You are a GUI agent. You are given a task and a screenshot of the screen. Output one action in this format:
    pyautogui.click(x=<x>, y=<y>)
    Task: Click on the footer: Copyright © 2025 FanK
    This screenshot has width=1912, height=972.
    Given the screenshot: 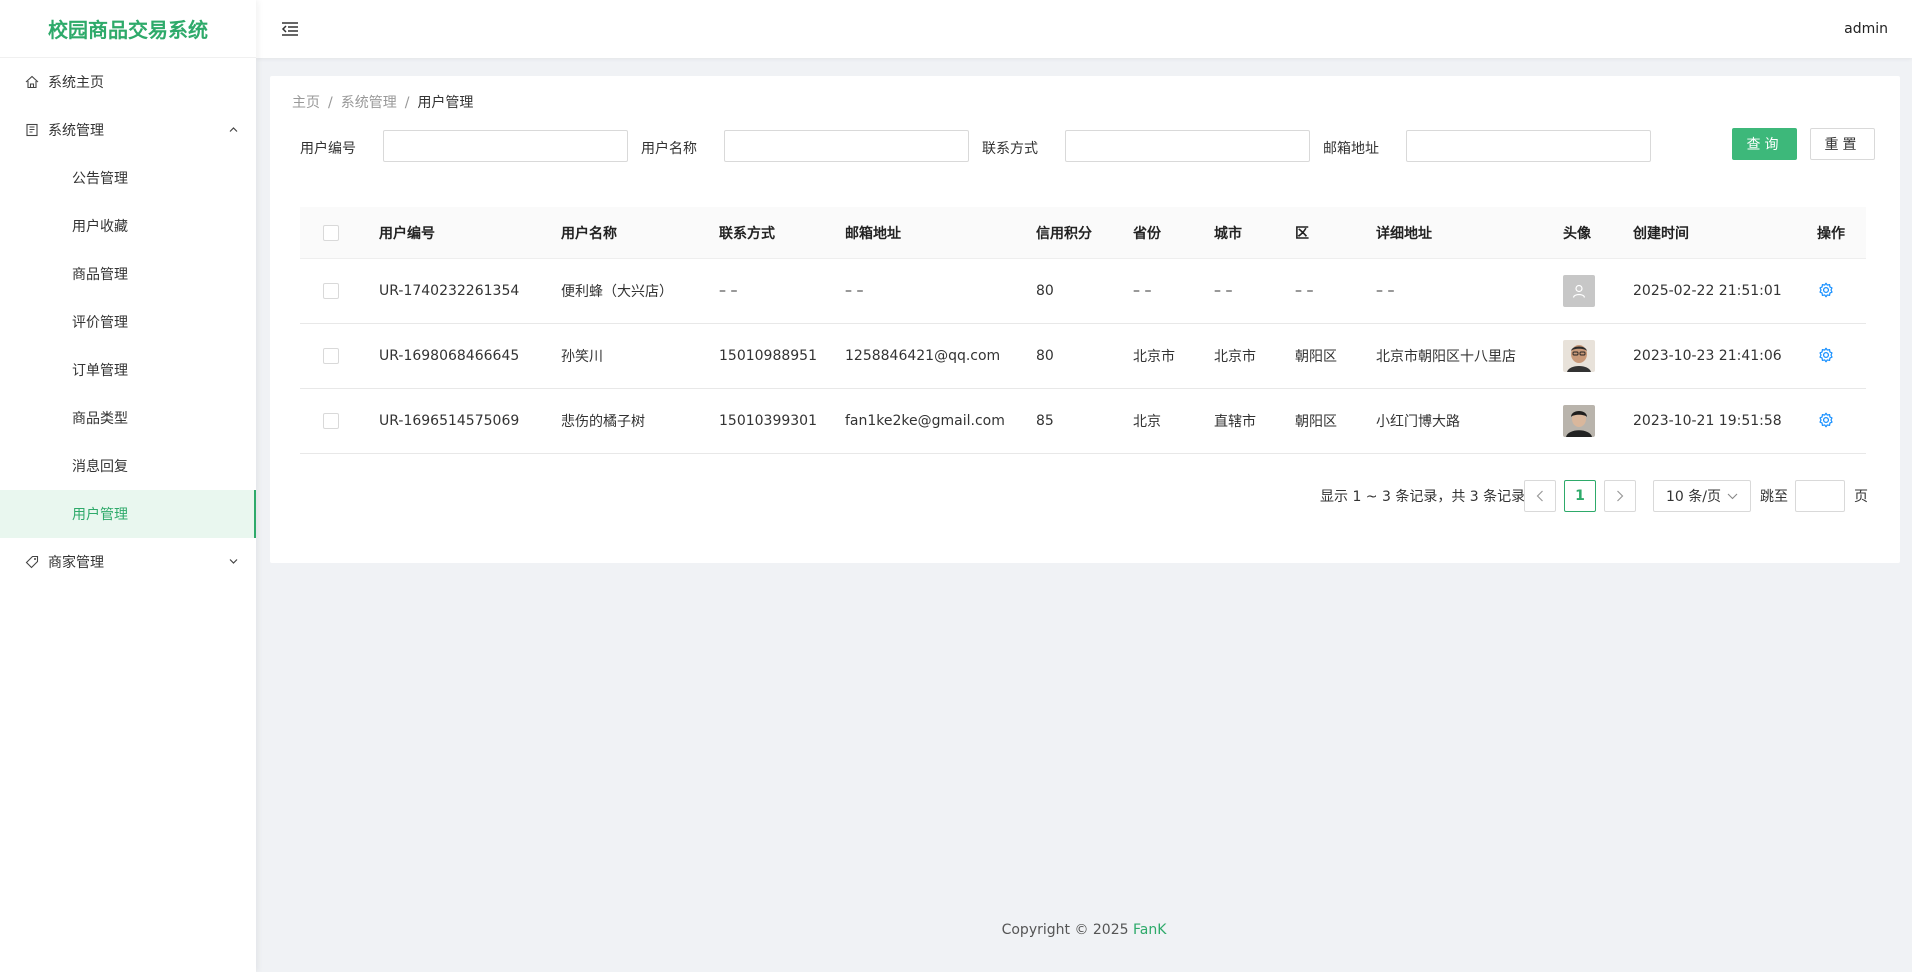 What is the action you would take?
    pyautogui.click(x=1084, y=930)
    